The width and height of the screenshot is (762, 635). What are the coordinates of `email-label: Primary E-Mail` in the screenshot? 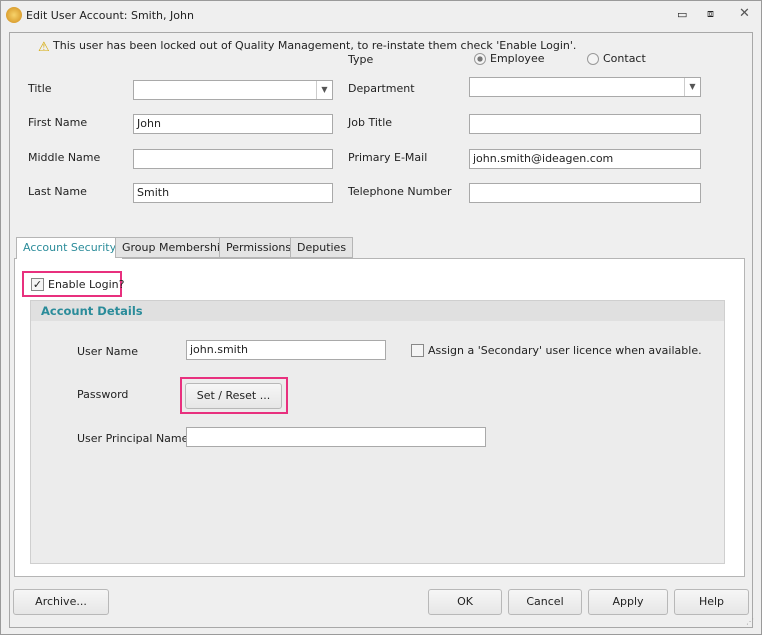 It's located at (388, 157).